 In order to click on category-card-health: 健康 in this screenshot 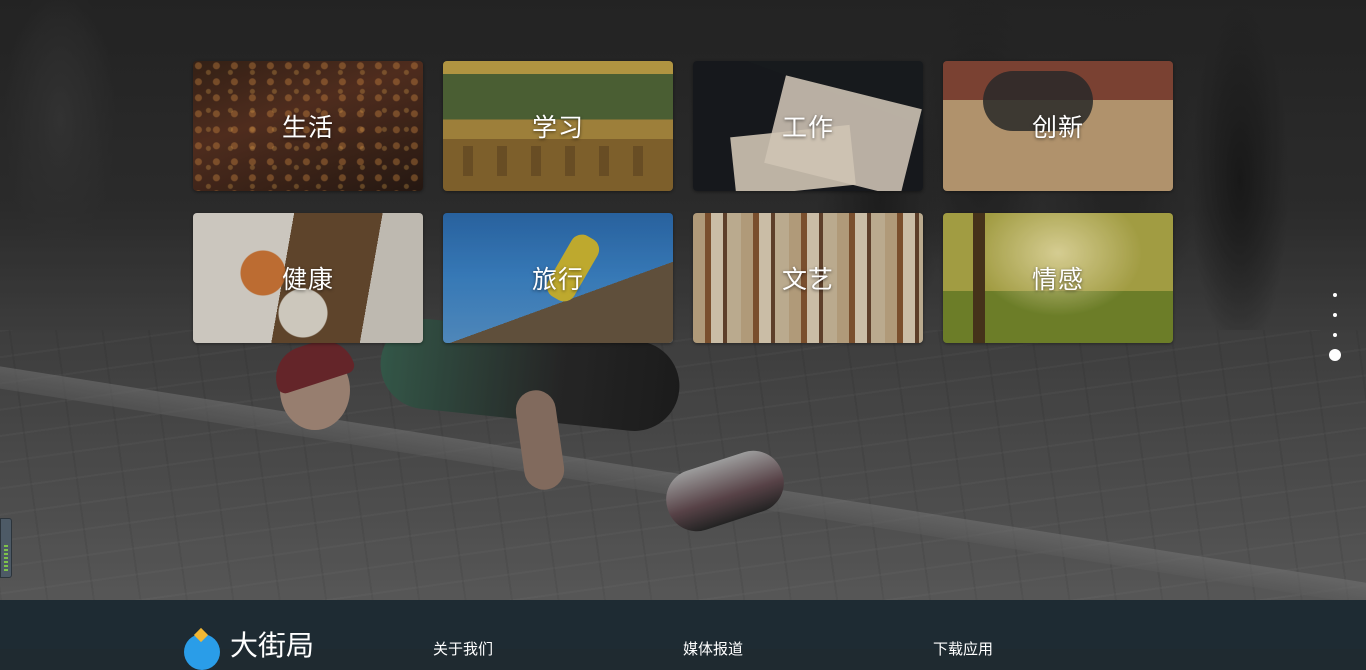, I will do `click(308, 278)`.